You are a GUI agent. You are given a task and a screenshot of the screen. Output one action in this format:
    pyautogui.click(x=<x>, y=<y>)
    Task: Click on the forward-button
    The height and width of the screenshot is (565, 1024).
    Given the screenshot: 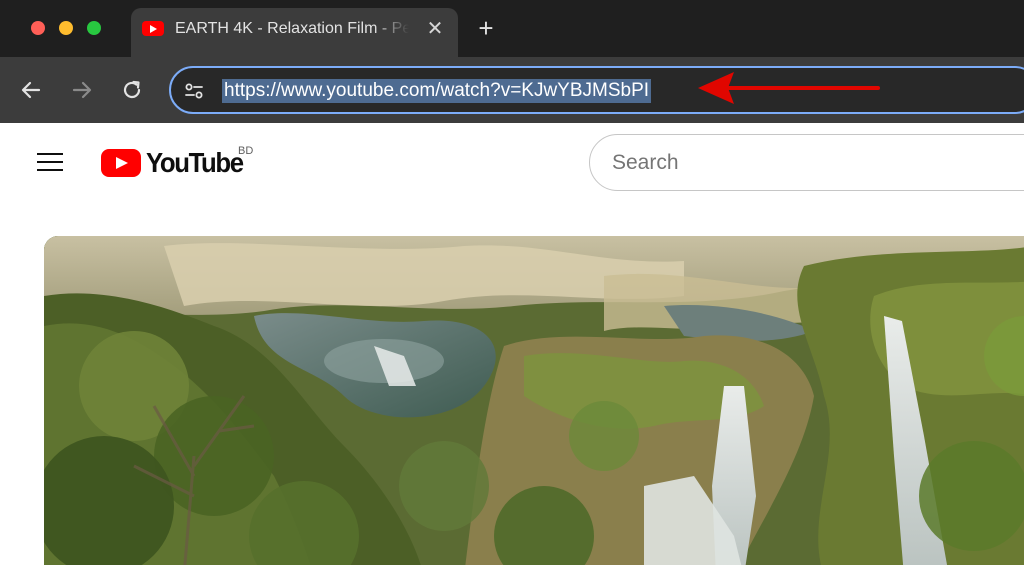 What is the action you would take?
    pyautogui.click(x=82, y=90)
    